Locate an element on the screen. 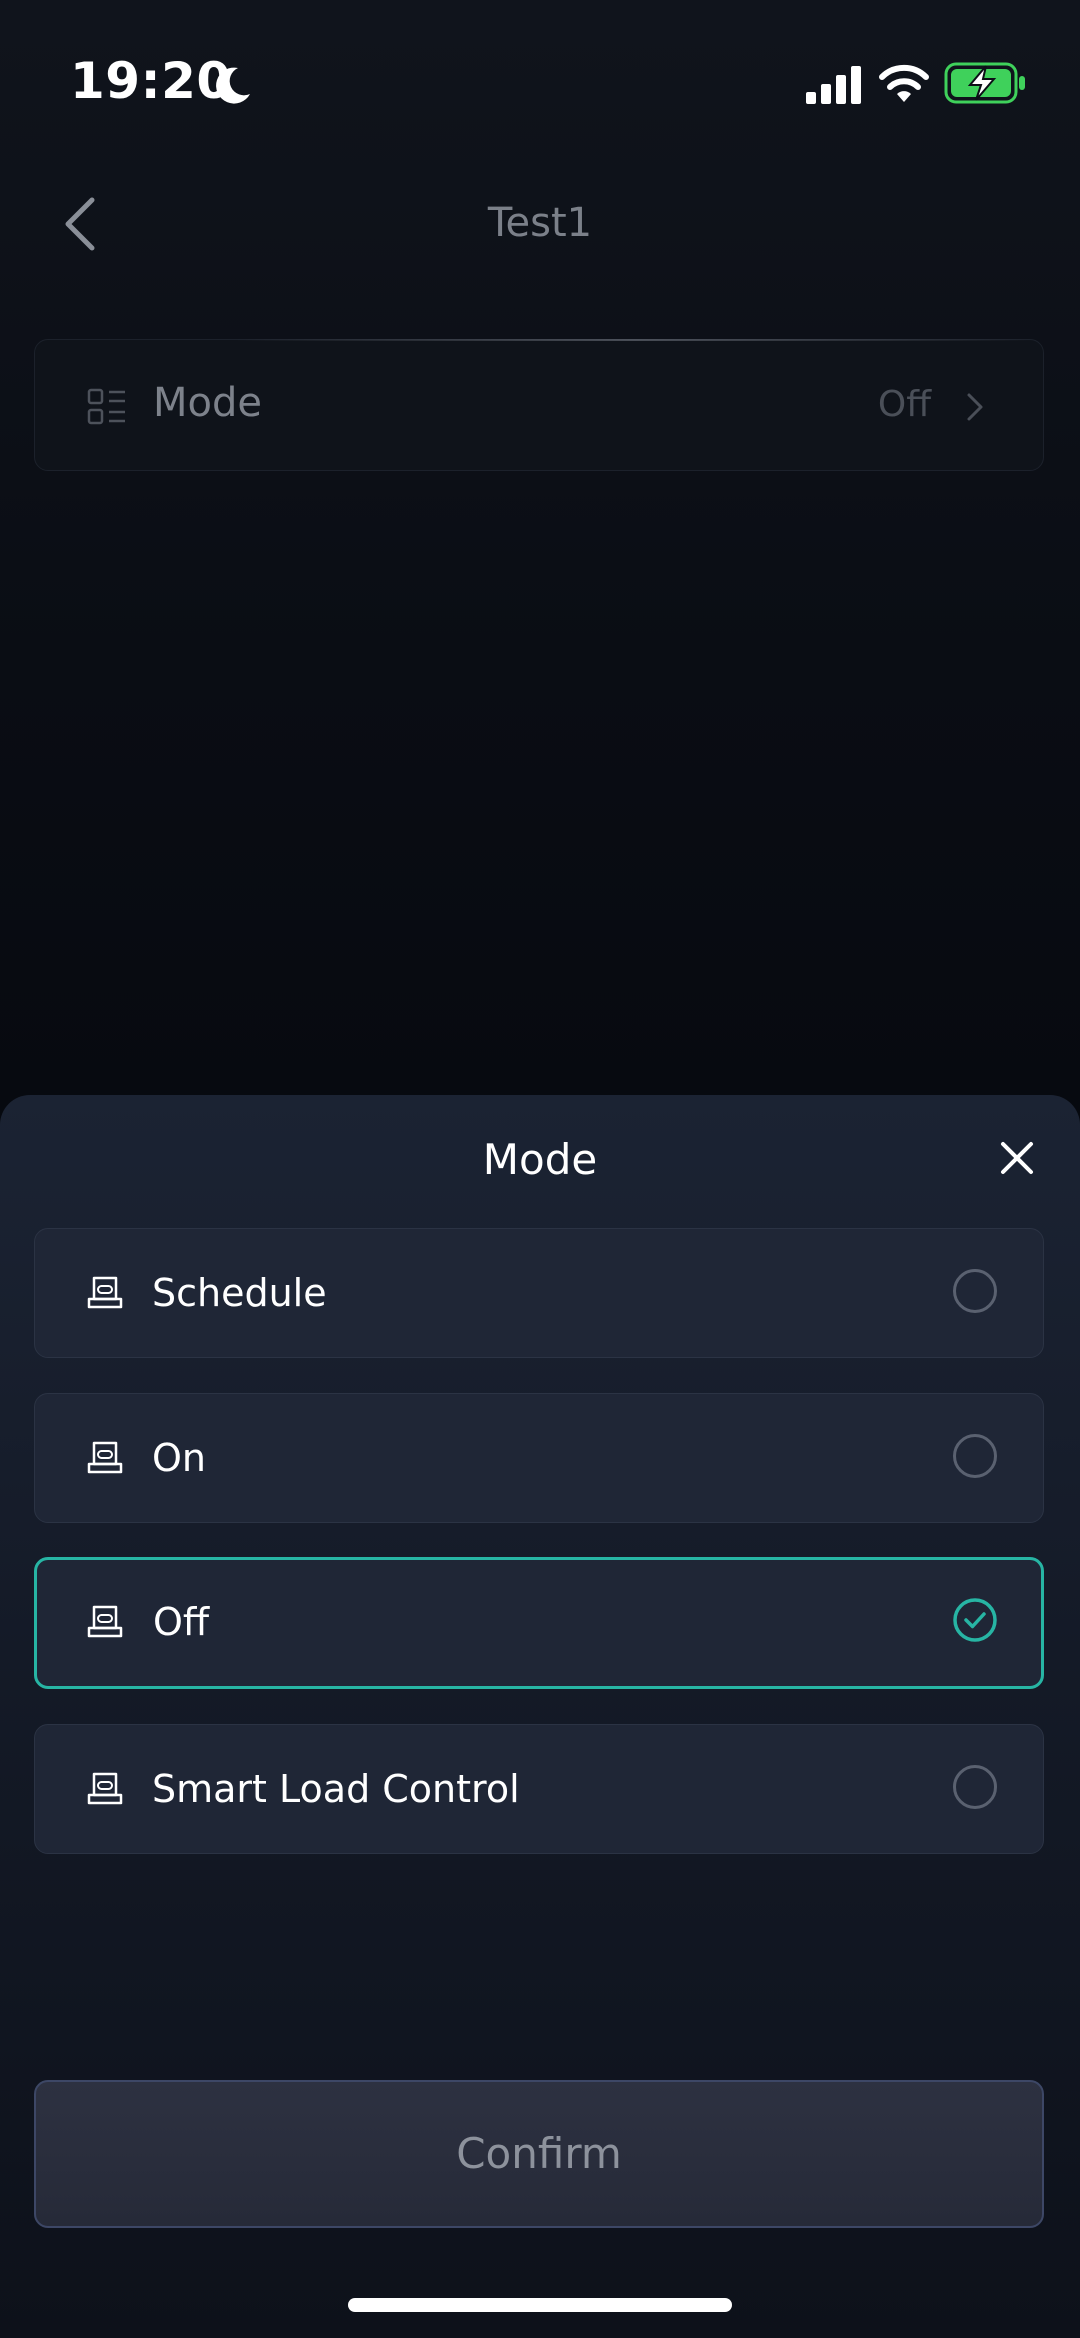 Image resolution: width=1080 pixels, height=2338 pixels. row-highlight-line is located at coordinates (635, 340).